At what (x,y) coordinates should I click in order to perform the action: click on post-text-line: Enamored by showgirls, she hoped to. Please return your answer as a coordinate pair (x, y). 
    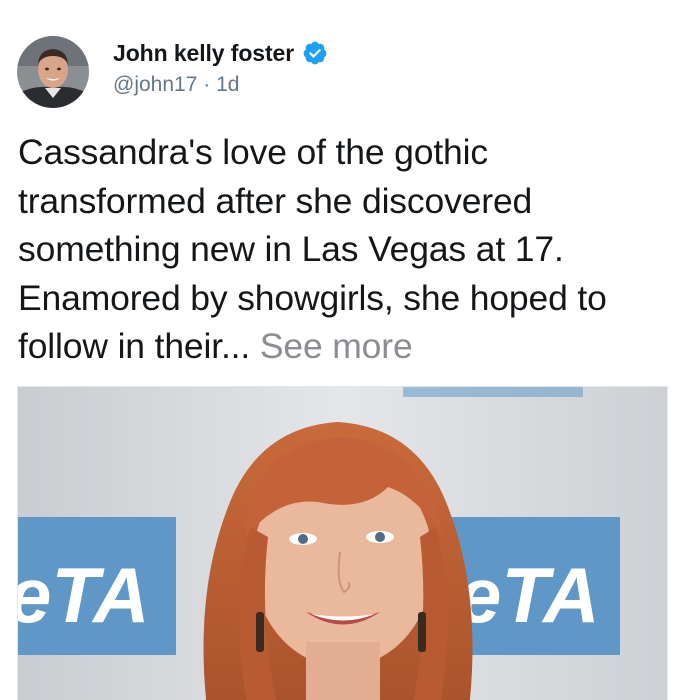
    Looking at the image, I should click on (312, 297).